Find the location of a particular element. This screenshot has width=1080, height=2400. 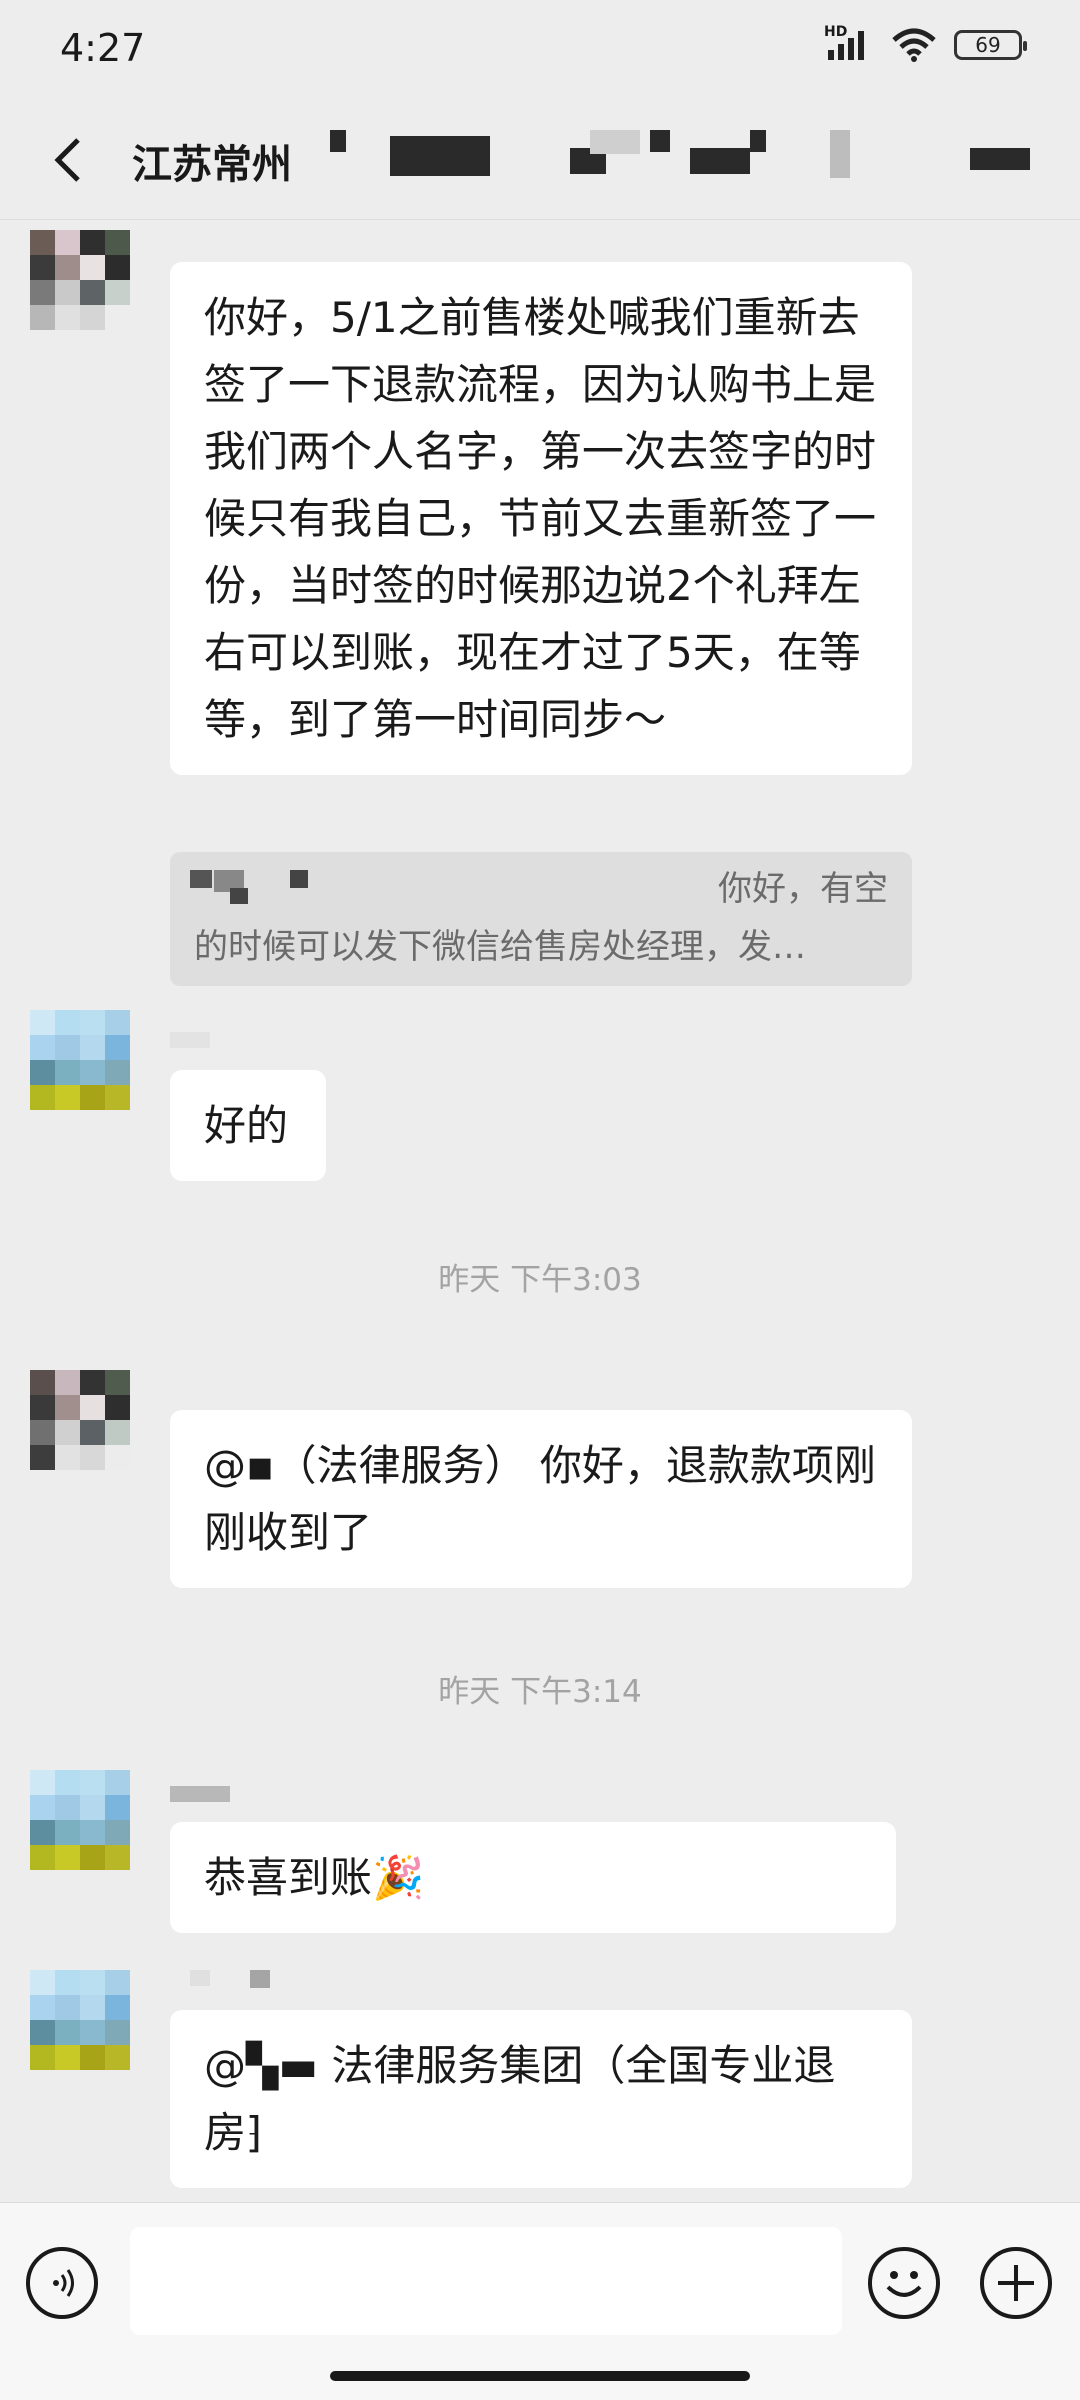

voice-icon is located at coordinates (62, 2283).